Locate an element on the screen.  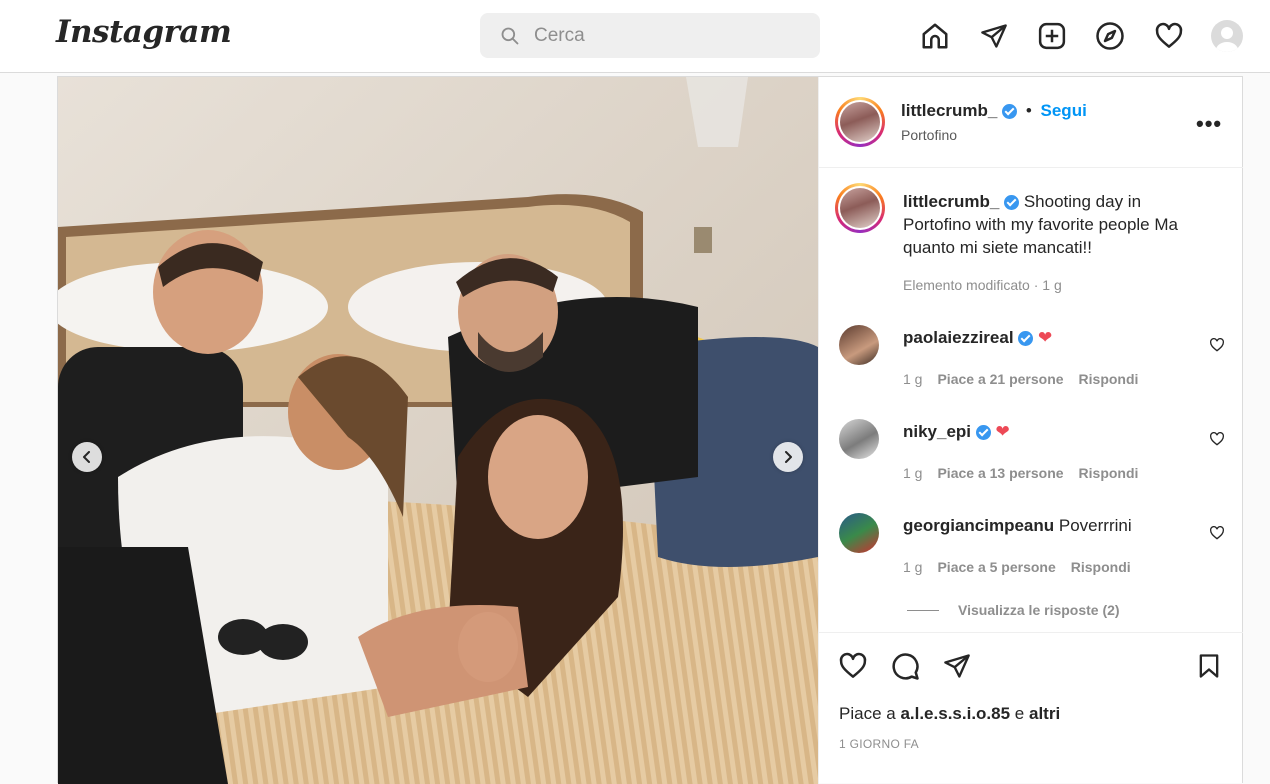
top-navigation-bar: Instagram is located at coordinates (635, 36).